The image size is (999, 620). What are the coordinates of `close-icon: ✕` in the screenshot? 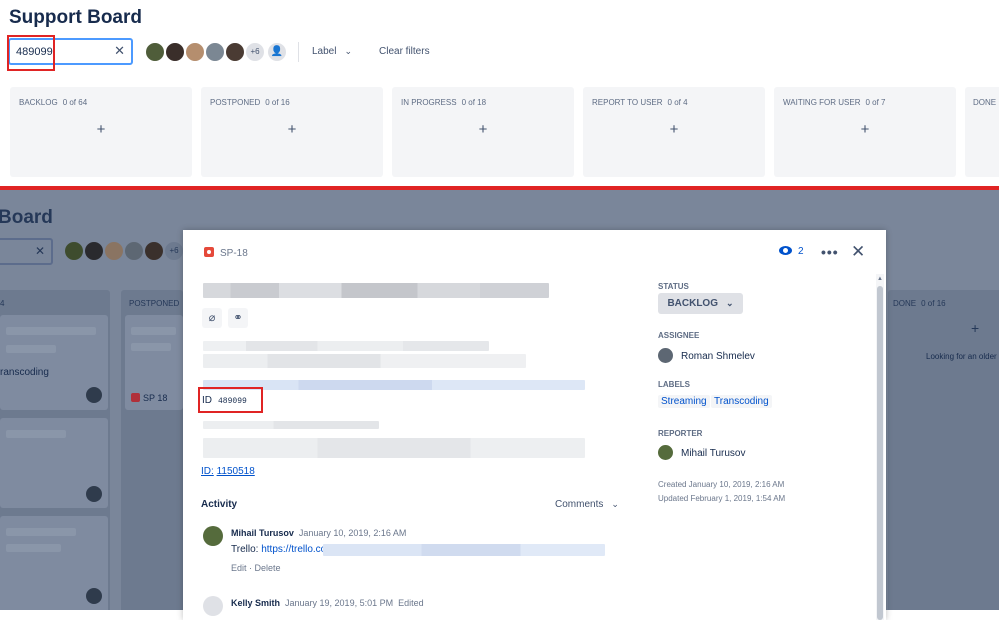 It's located at (858, 252).